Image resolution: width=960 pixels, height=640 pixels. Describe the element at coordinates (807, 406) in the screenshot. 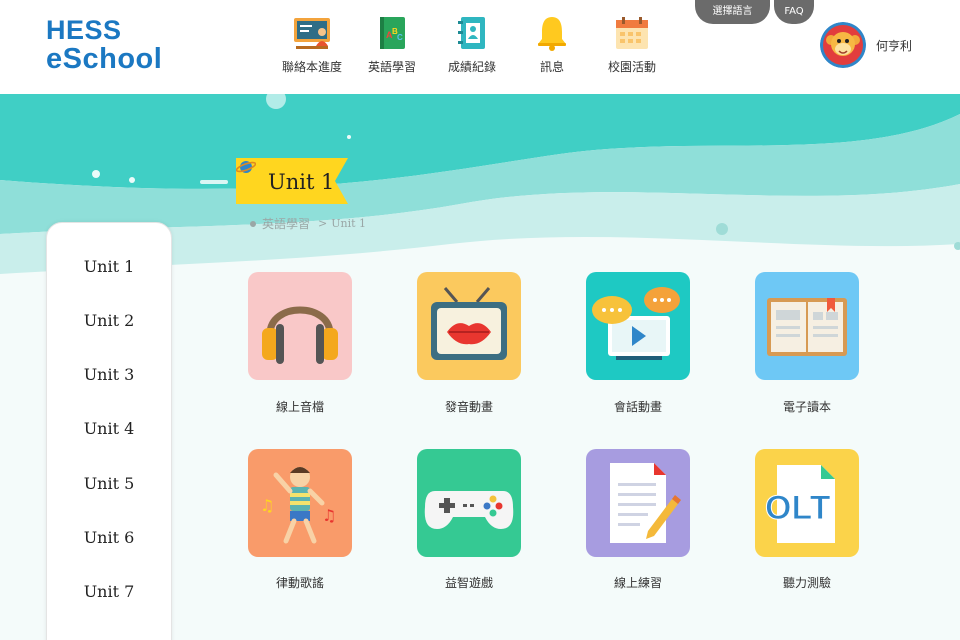

I see `tile-label-e-reader: 電子讀本` at that location.